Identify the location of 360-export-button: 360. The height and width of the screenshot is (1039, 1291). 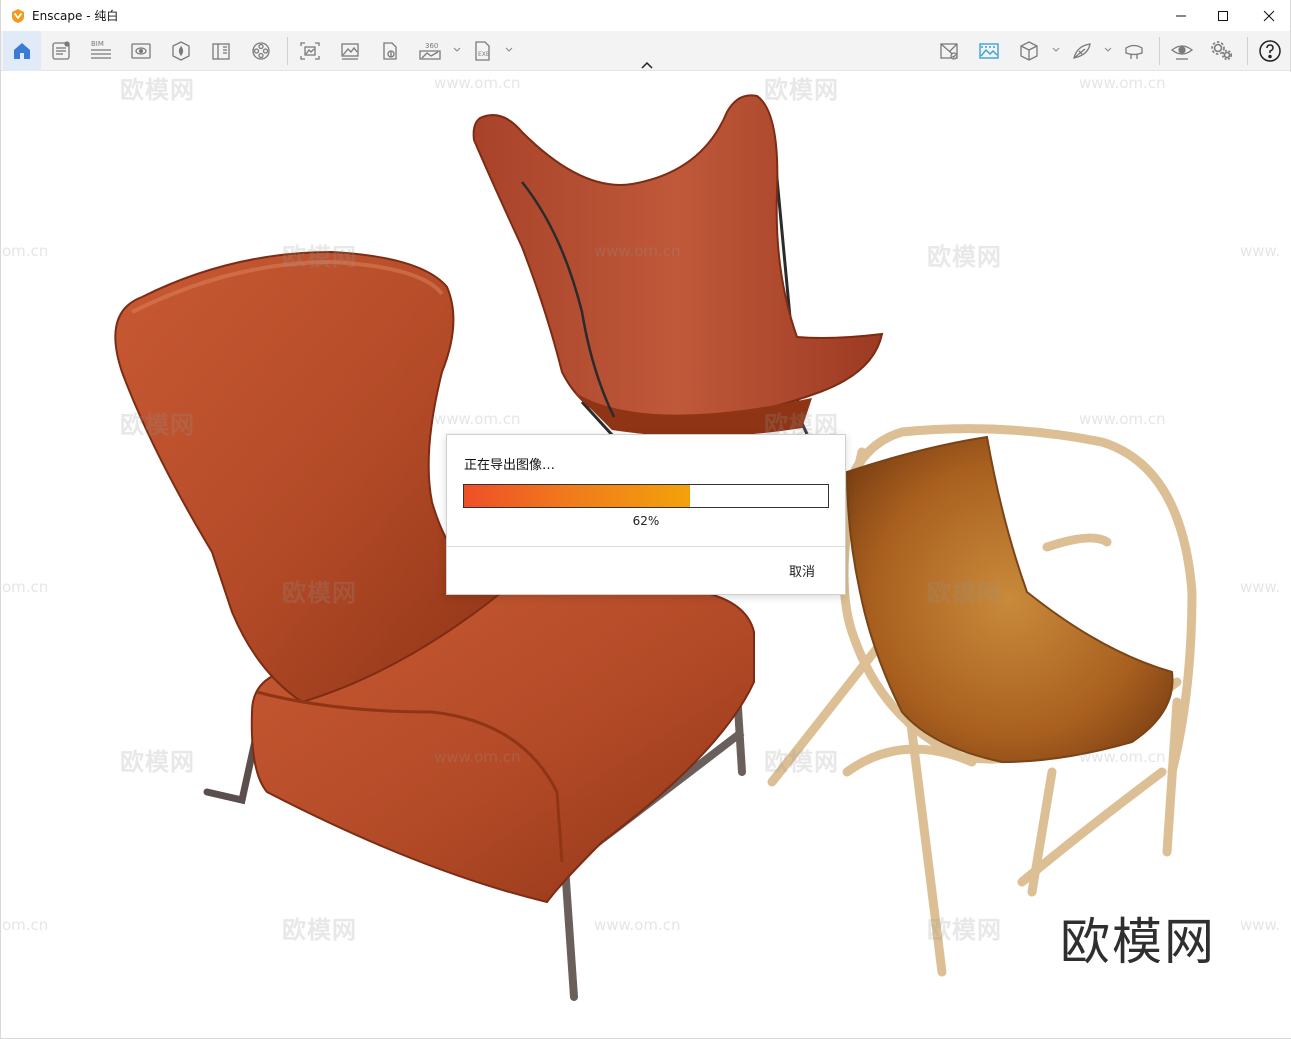
(430, 51).